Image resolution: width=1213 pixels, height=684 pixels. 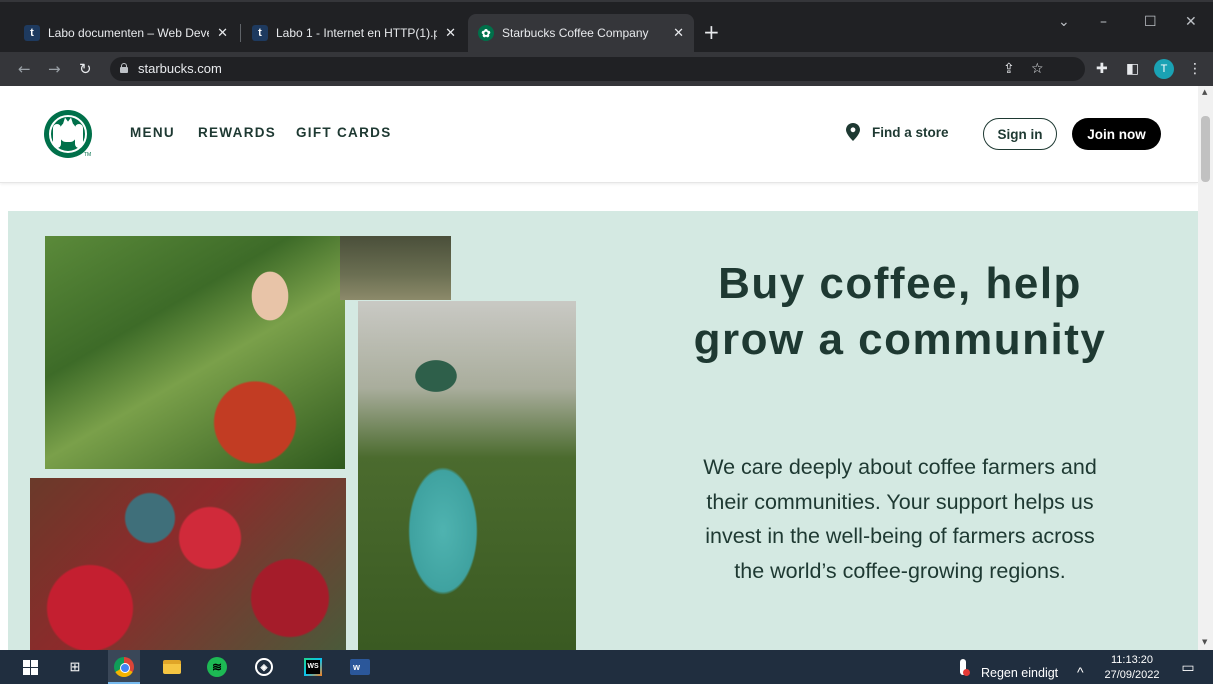 What do you see at coordinates (240, 33) in the screenshot?
I see `tab-separator` at bounding box center [240, 33].